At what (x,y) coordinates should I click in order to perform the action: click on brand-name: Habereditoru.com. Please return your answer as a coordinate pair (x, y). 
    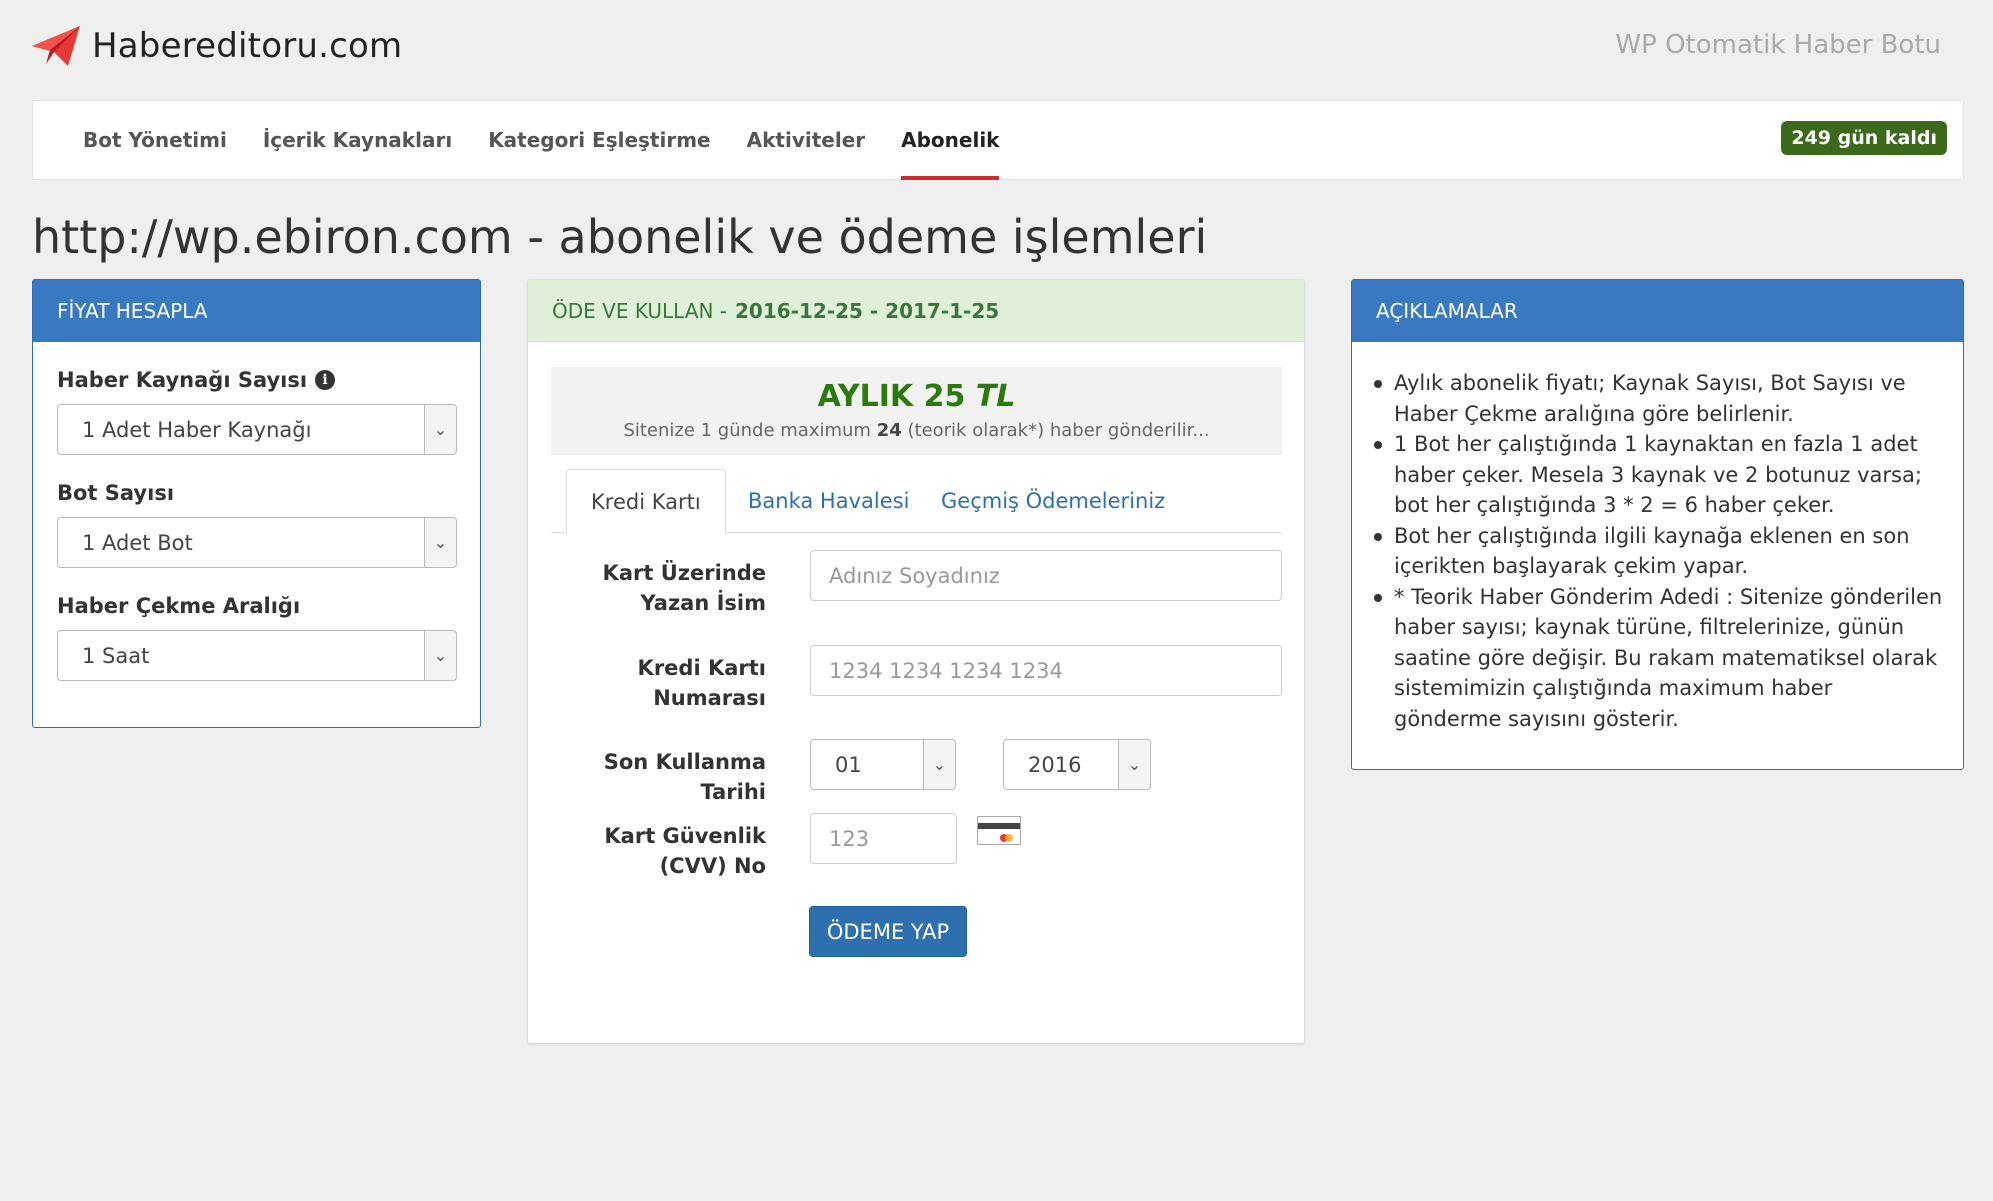
    Looking at the image, I should click on (247, 46).